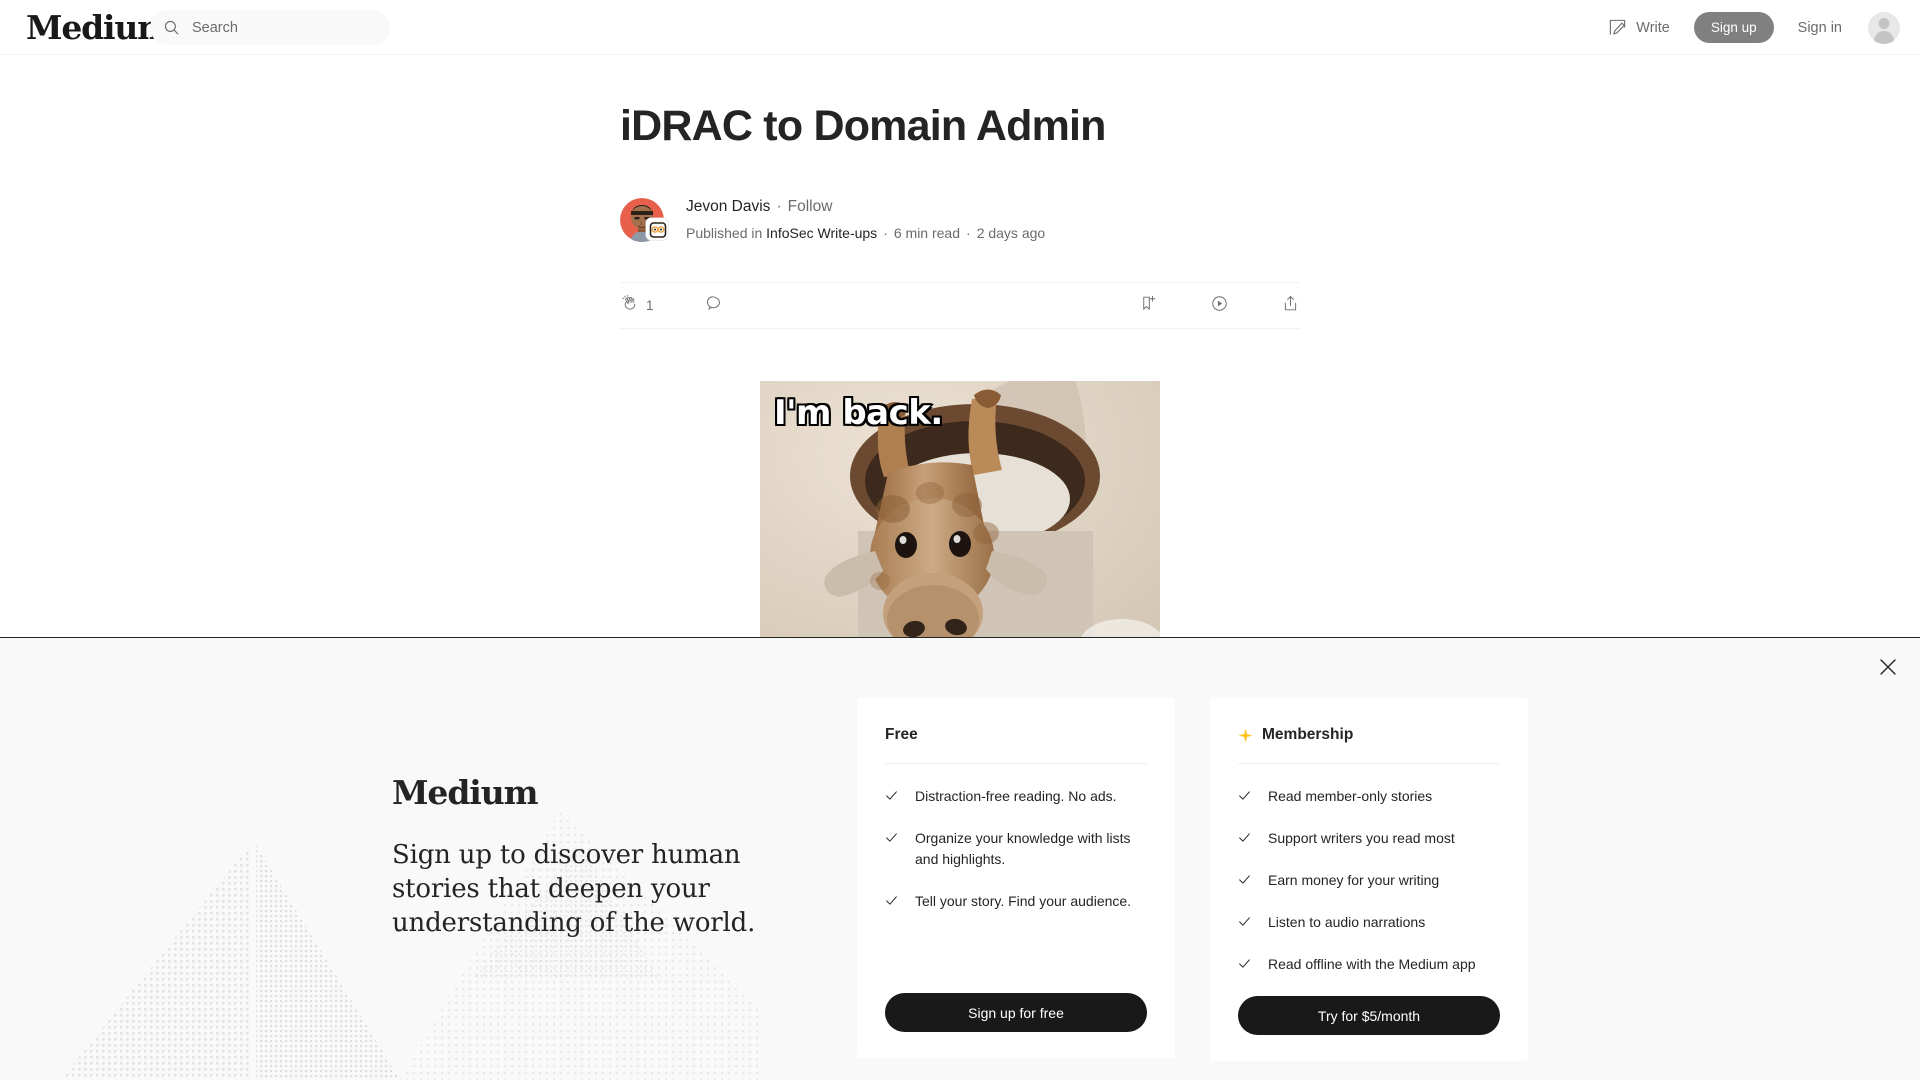  What do you see at coordinates (901, 734) in the screenshot?
I see `free-plan-title-text: Free` at bounding box center [901, 734].